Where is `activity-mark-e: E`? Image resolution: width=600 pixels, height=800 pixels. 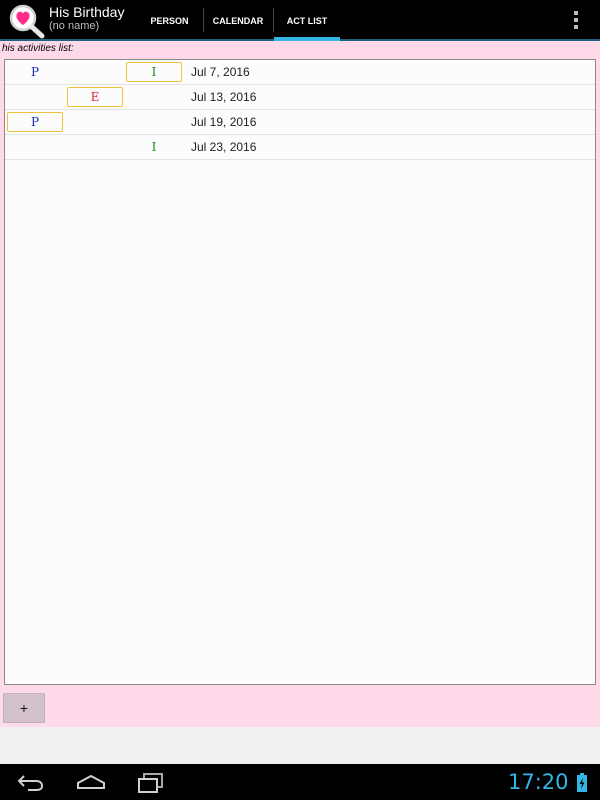
activity-mark-e: E is located at coordinates (95, 97).